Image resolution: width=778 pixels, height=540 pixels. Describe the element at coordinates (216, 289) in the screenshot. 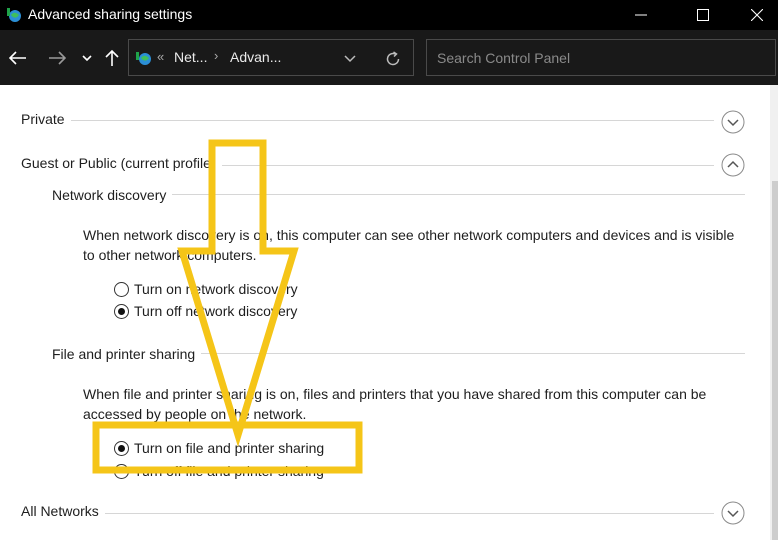

I see `radio-label: Turn on network discovery` at that location.